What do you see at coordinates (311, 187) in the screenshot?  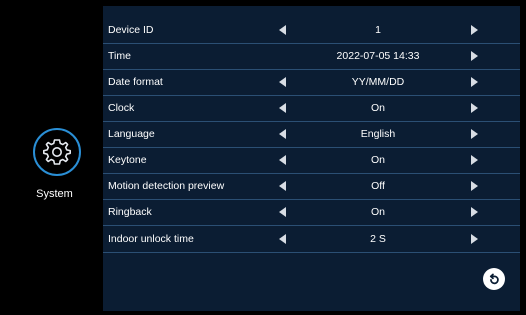 I see `setting-row: Motion detection preview Off` at bounding box center [311, 187].